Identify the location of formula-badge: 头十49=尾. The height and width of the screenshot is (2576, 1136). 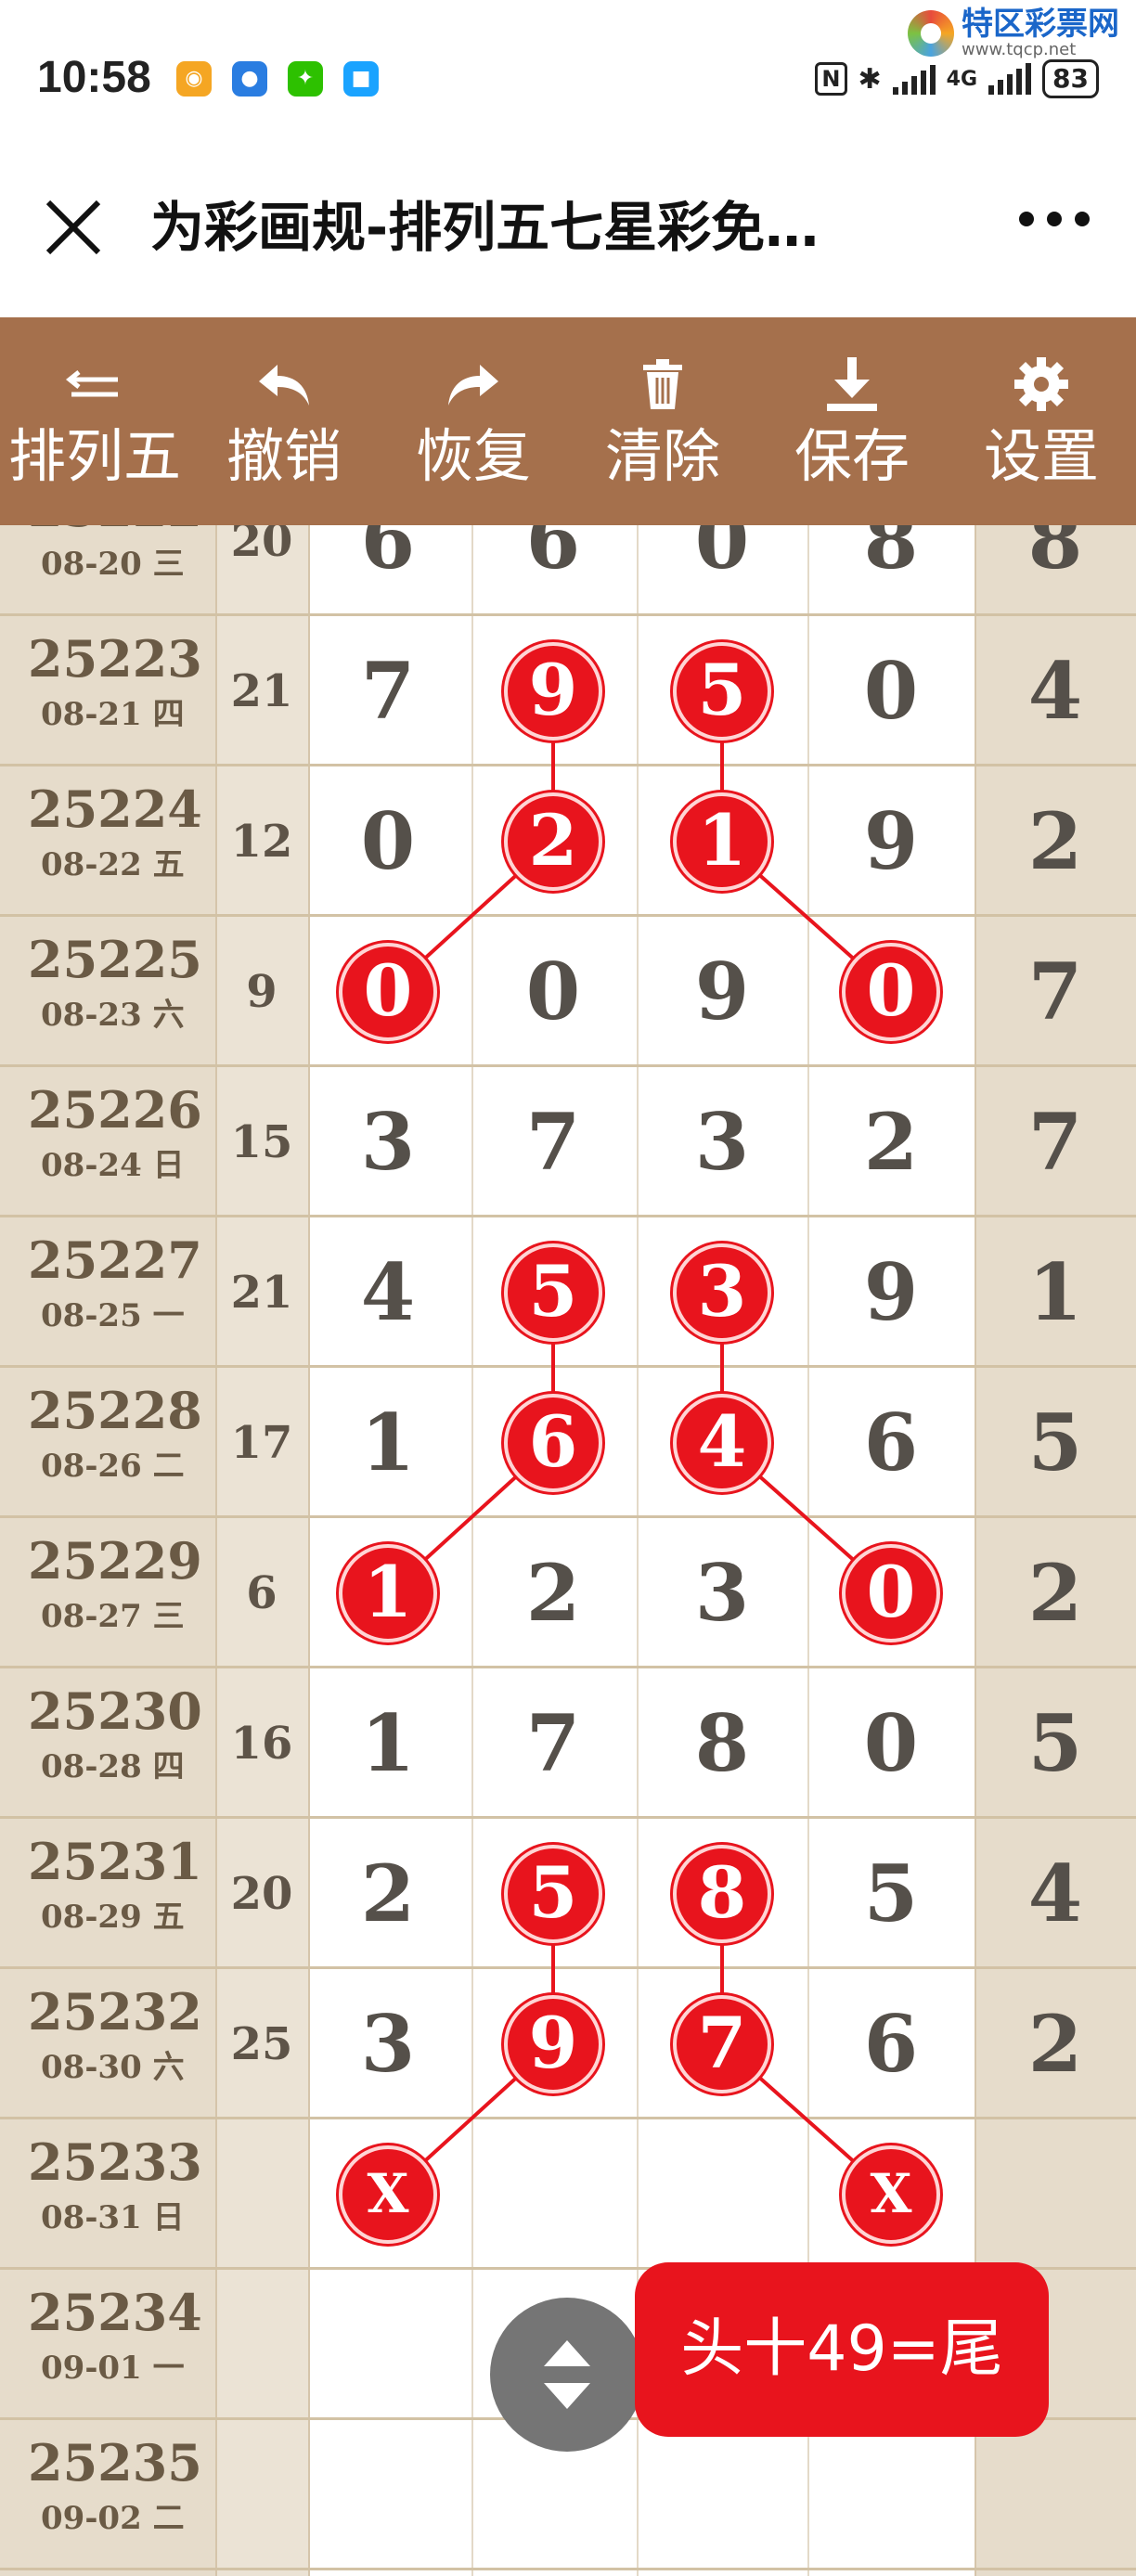
(842, 2350).